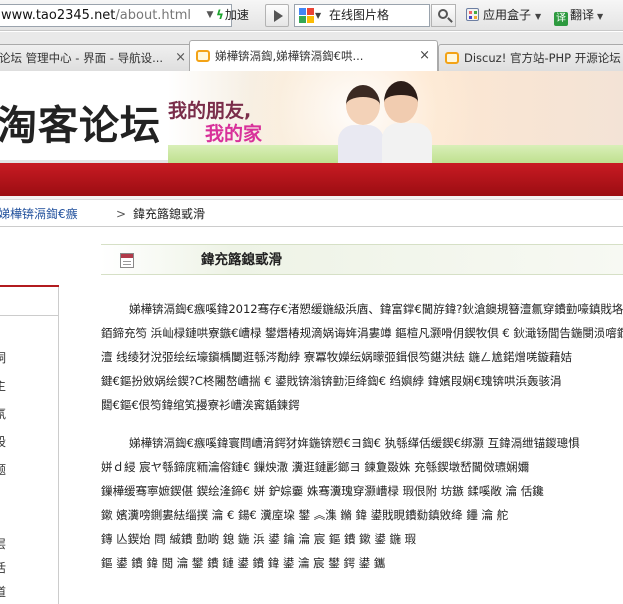 Image resolution: width=623 pixels, height=604 pixels. I want to click on sidebar-item: 主, so click(3, 385).